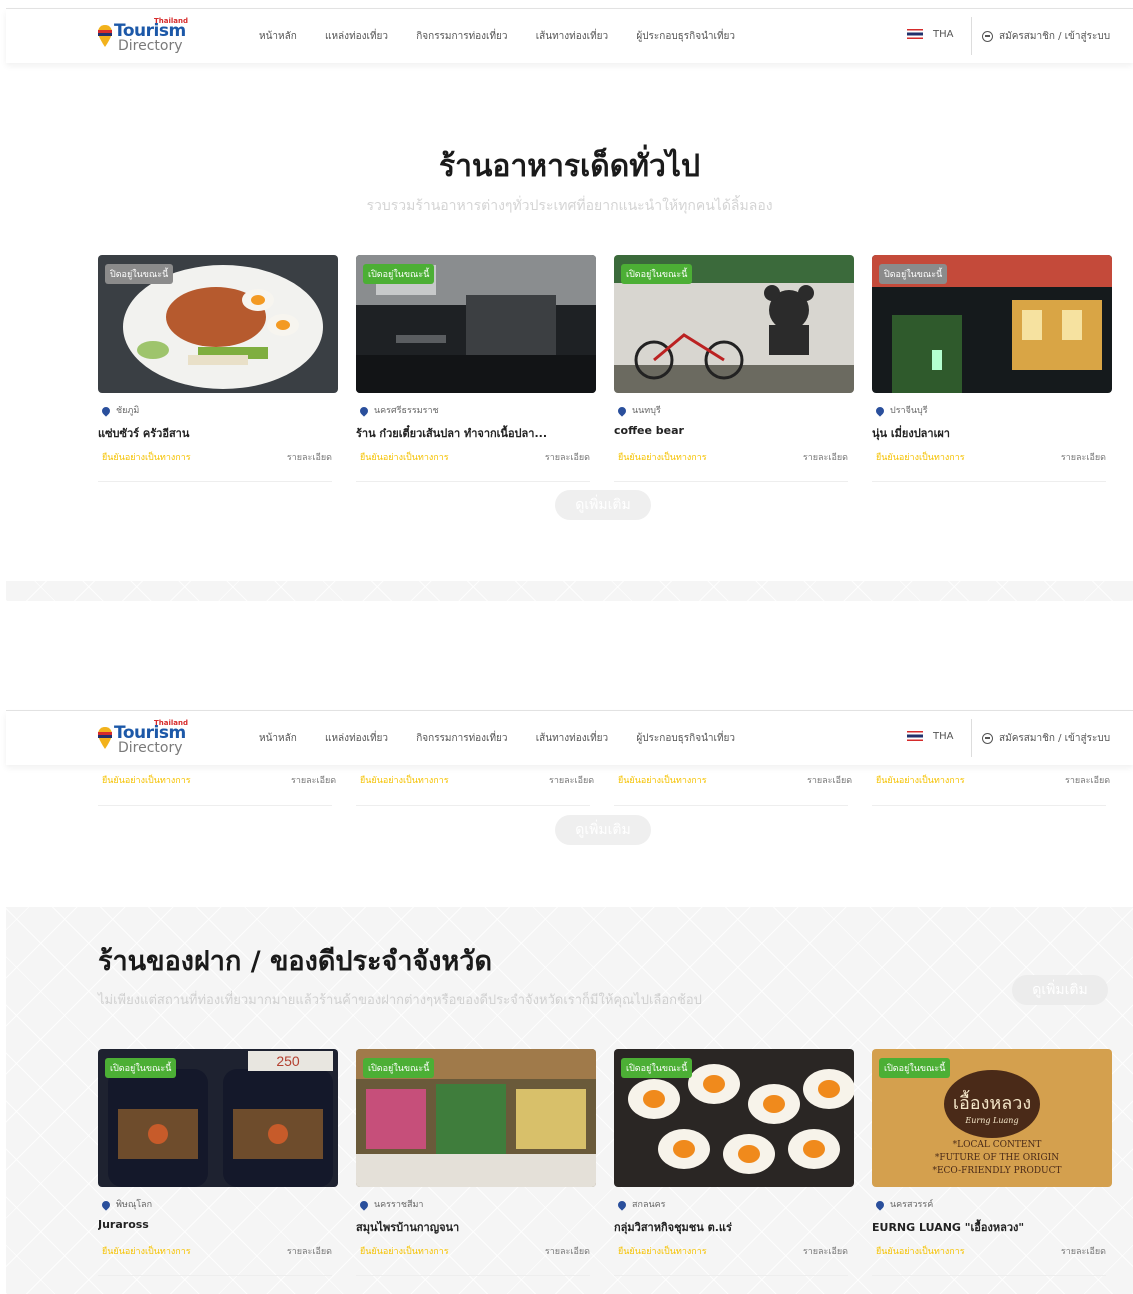  I want to click on pattern-band, so click(569, 591).